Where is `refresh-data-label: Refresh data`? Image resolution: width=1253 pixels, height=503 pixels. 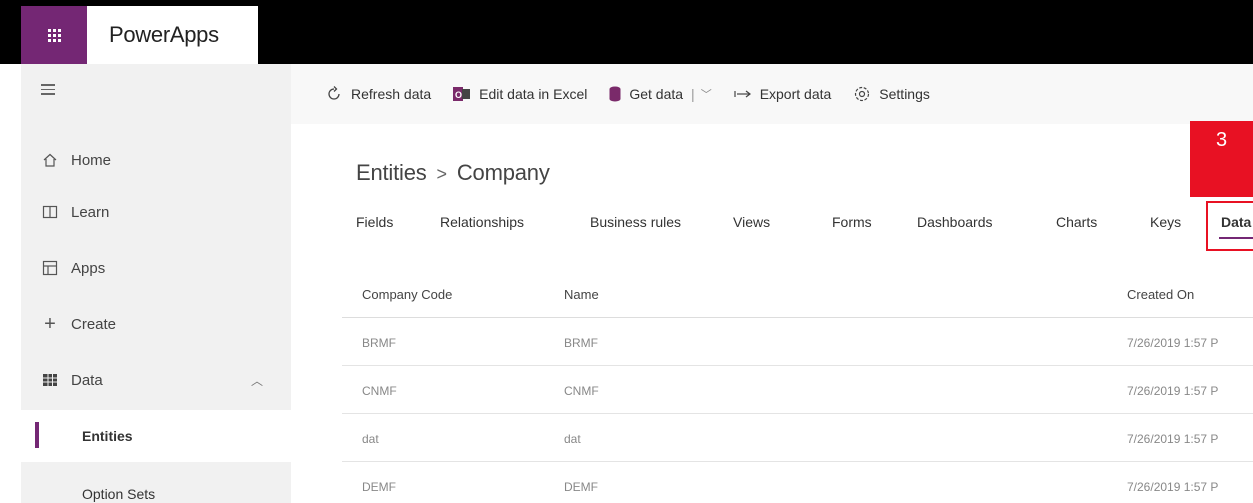
refresh-data-label: Refresh data is located at coordinates (391, 94).